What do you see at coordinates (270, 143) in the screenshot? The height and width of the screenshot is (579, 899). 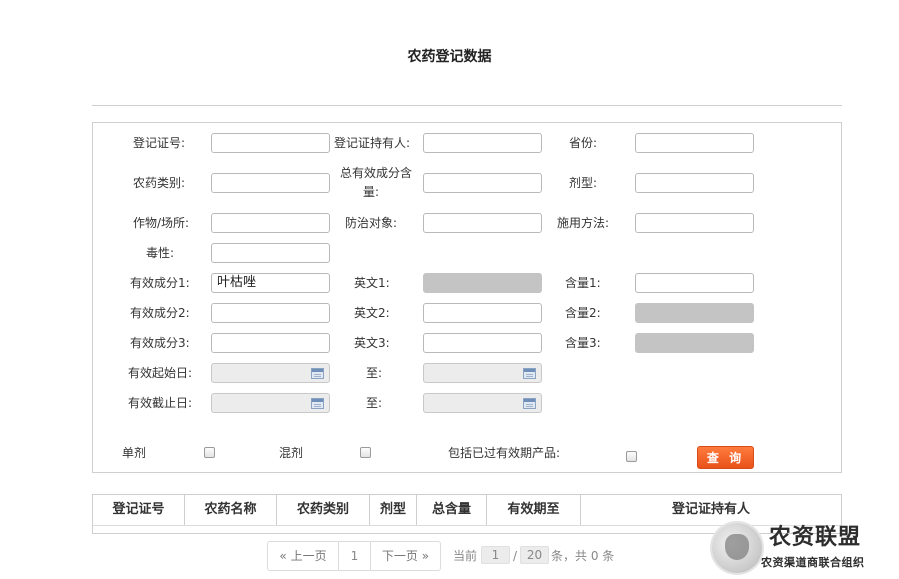 I see `reg-no-input` at bounding box center [270, 143].